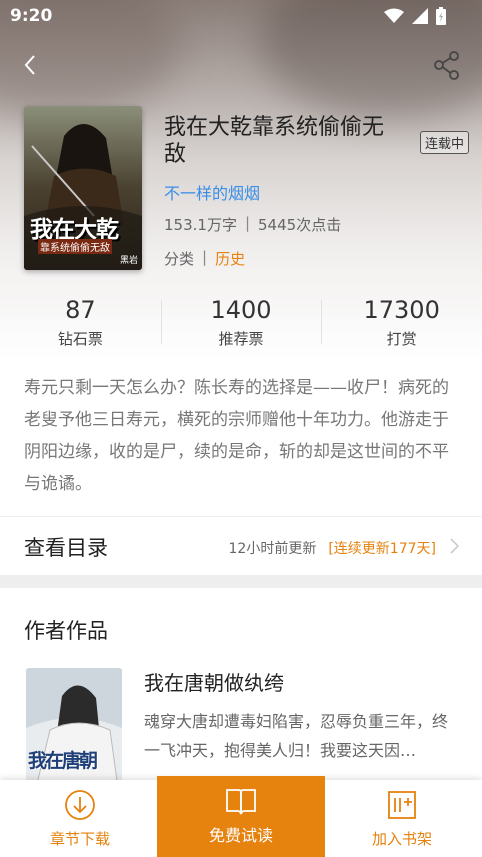 This screenshot has width=482, height=857. I want to click on back-button, so click(31, 65).